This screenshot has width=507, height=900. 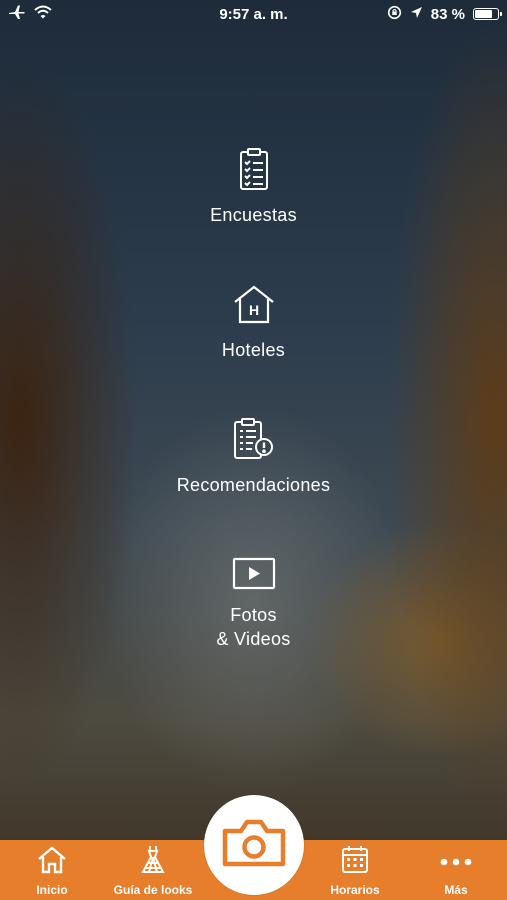 I want to click on camera-icon, so click(x=254, y=845).